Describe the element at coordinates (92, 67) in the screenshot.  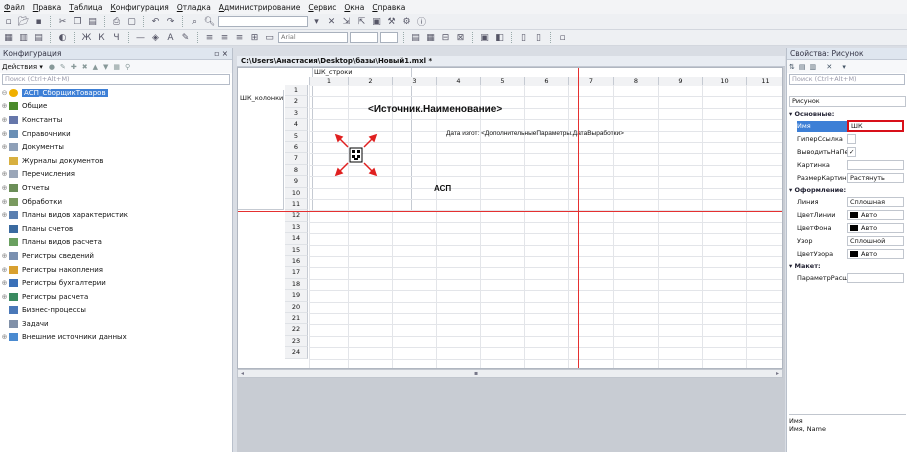
I see `action-icons: ●✎✚✖▲▼▦⚲` at that location.